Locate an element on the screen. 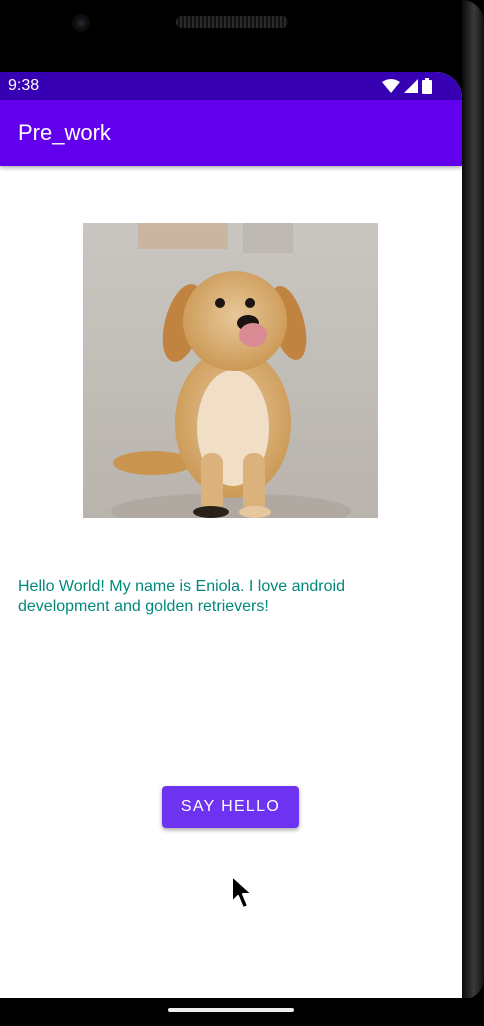 The width and height of the screenshot is (484, 1026). mouse-pointer-icon is located at coordinates (242, 892).